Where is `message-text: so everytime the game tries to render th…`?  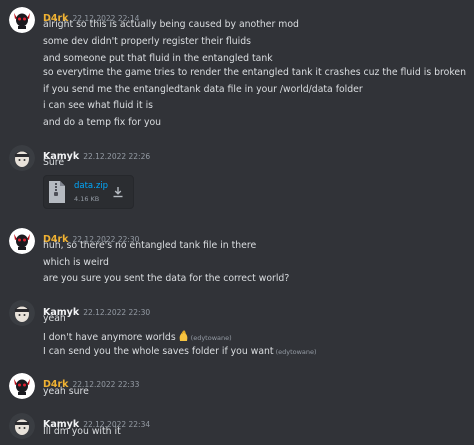
message-text: so everytime the game tries to render th… is located at coordinates (254, 72).